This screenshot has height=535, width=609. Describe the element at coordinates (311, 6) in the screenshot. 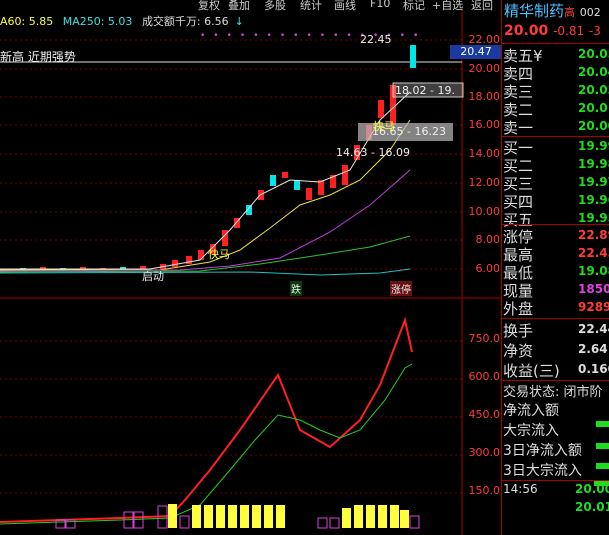

I see `toolbar-tongji: 统计` at that location.